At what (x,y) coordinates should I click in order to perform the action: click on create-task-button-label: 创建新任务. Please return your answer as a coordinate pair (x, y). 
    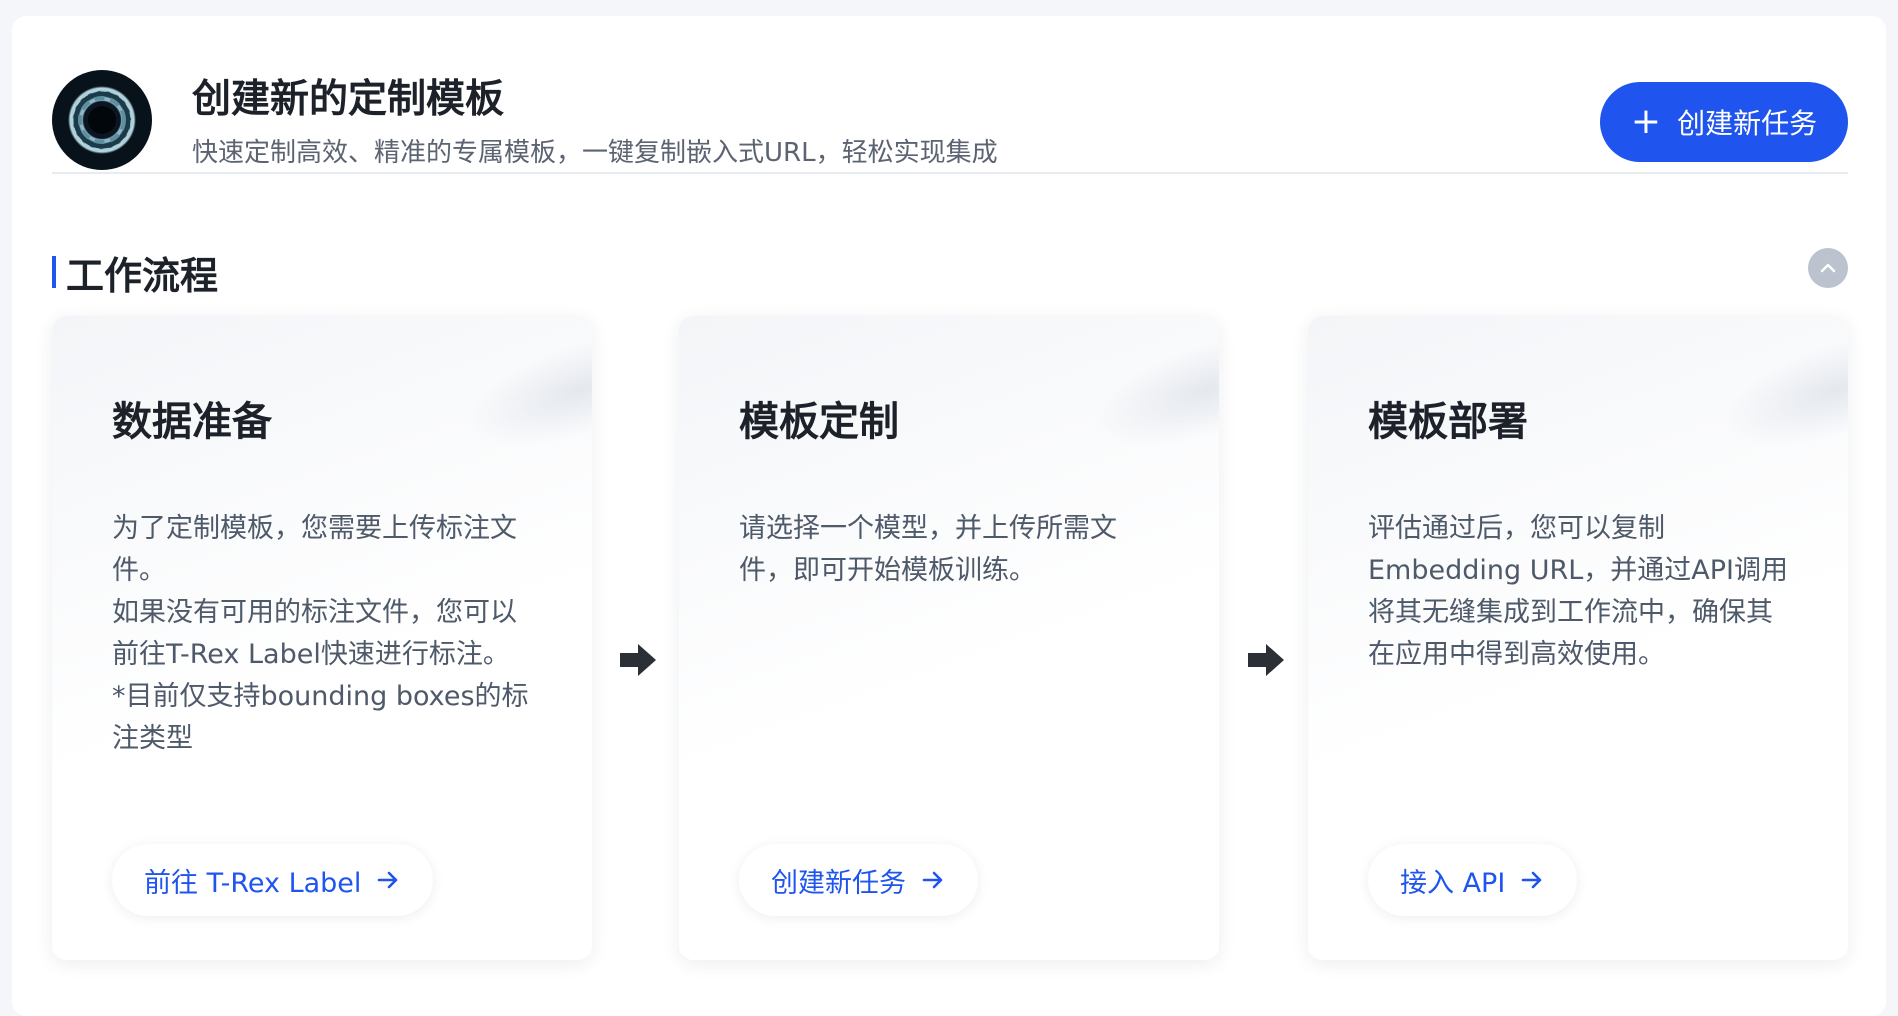
    Looking at the image, I should click on (1747, 123).